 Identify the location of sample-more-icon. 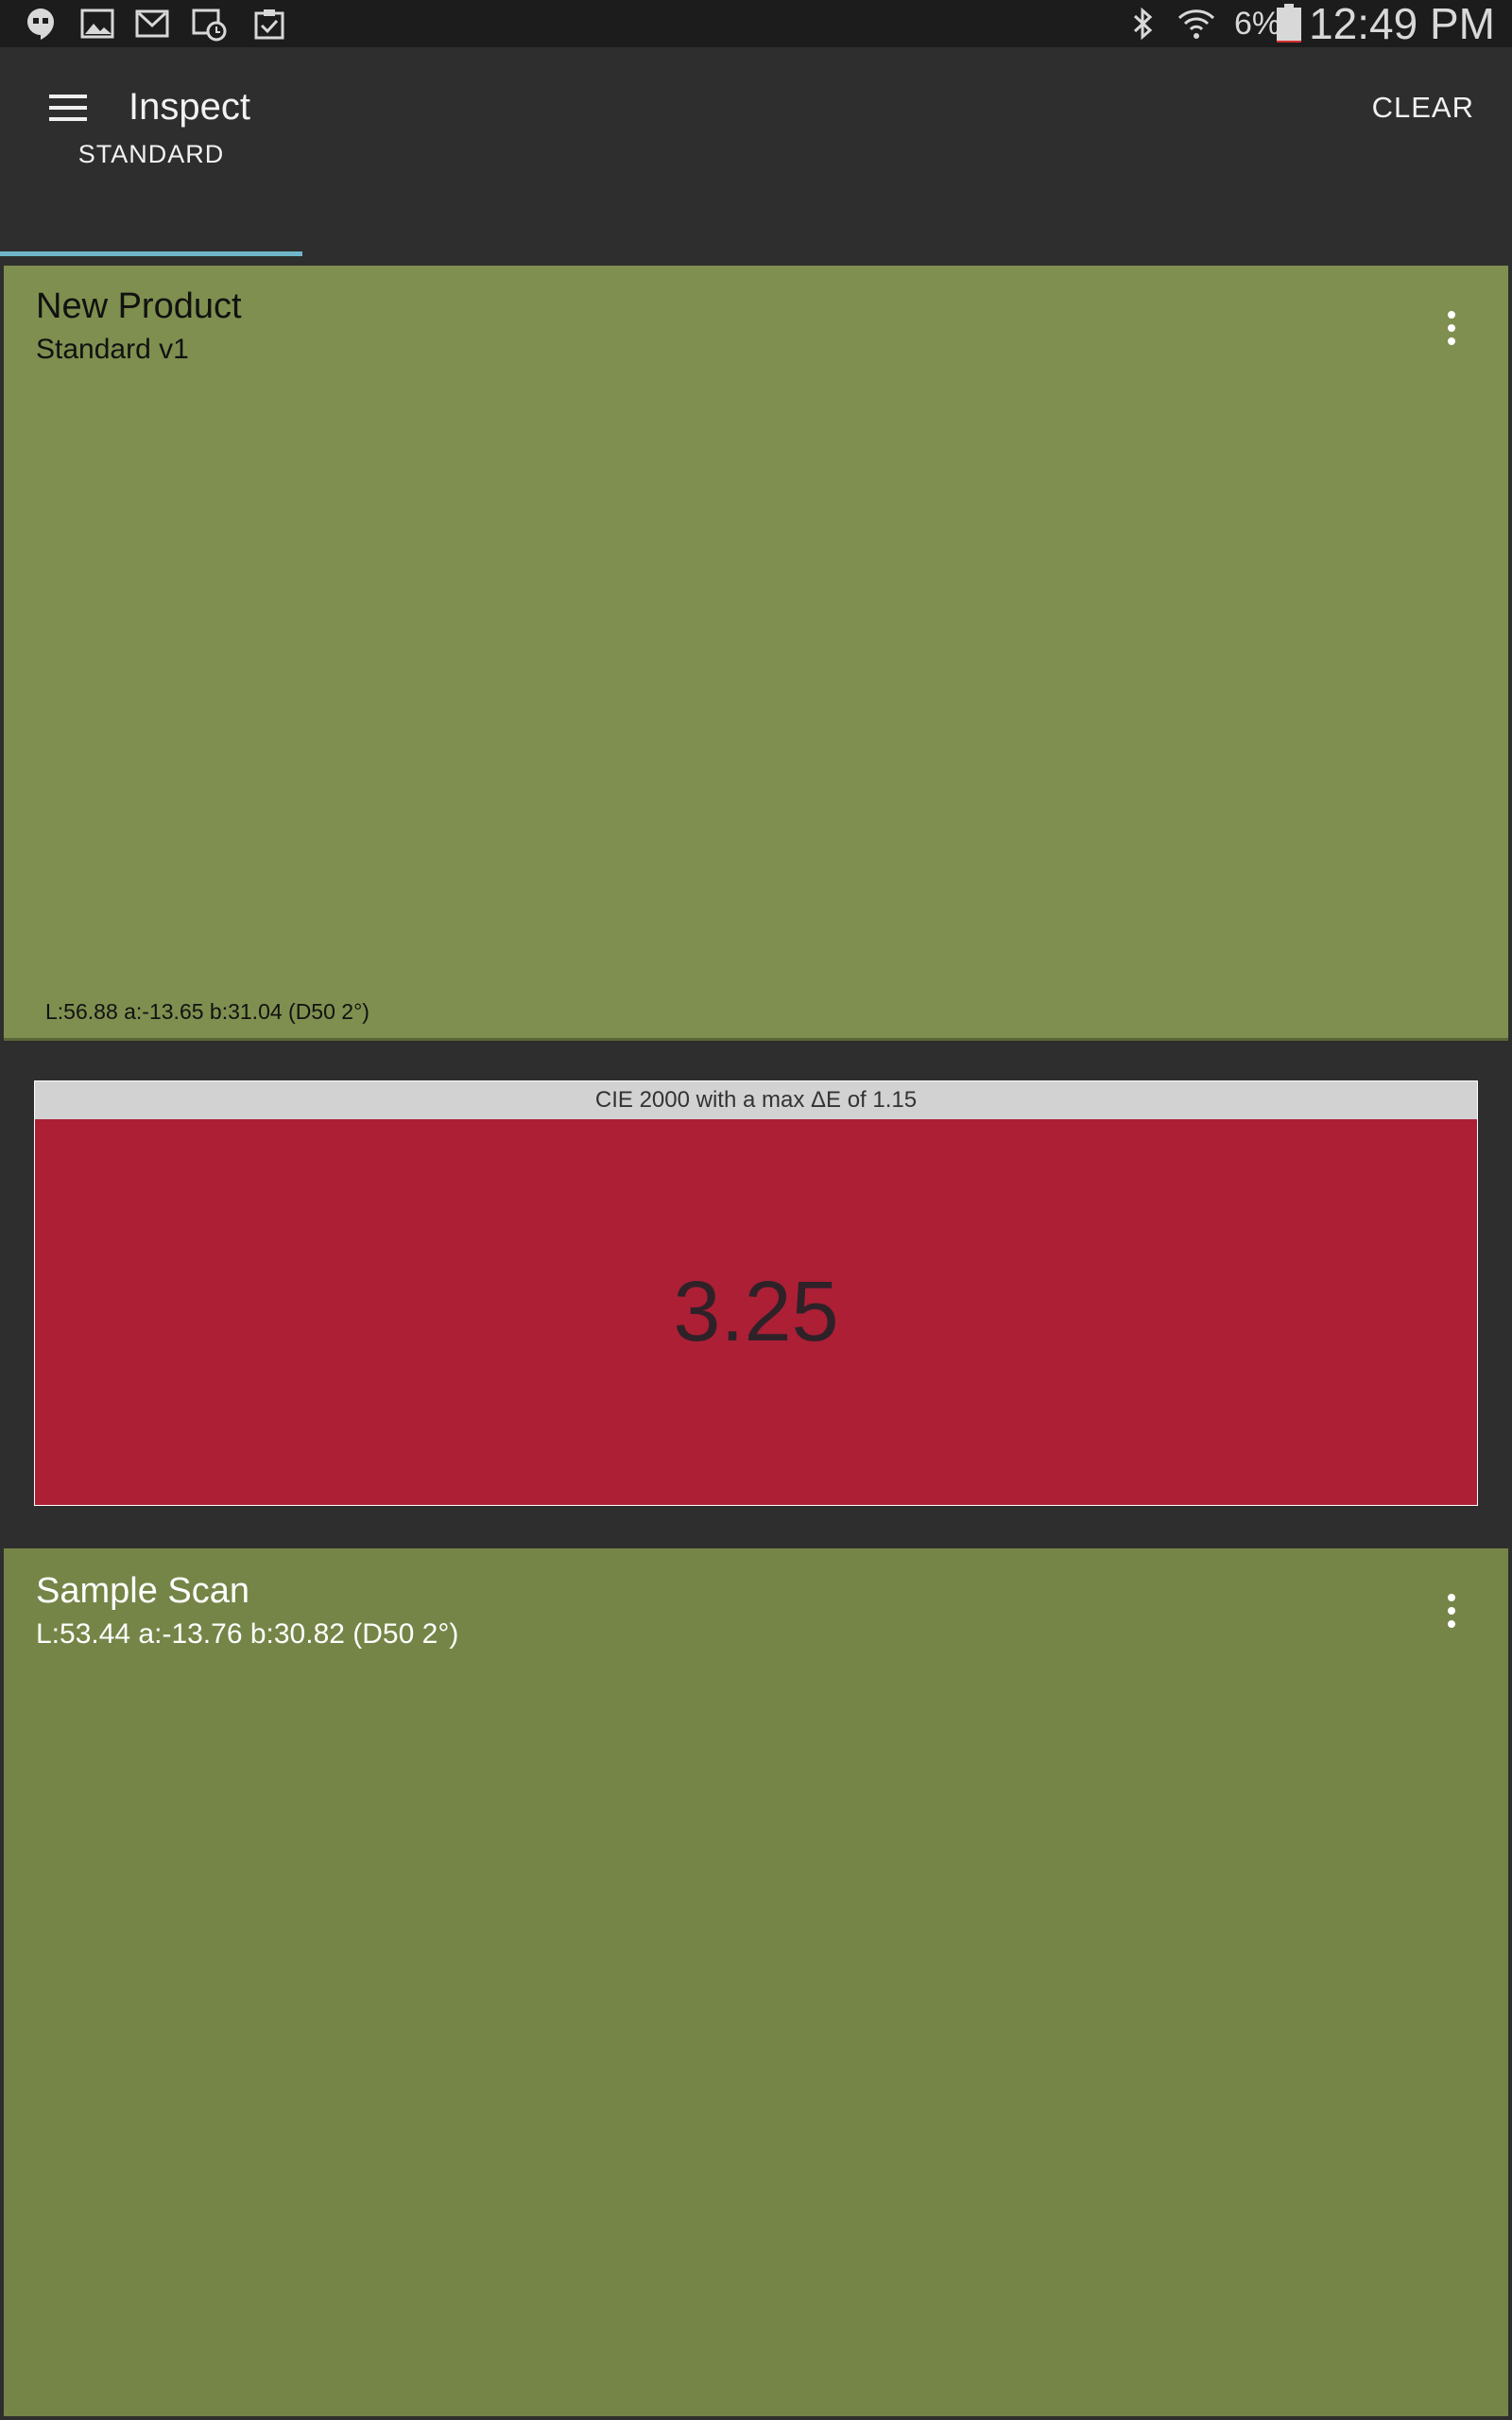
(1450, 1611).